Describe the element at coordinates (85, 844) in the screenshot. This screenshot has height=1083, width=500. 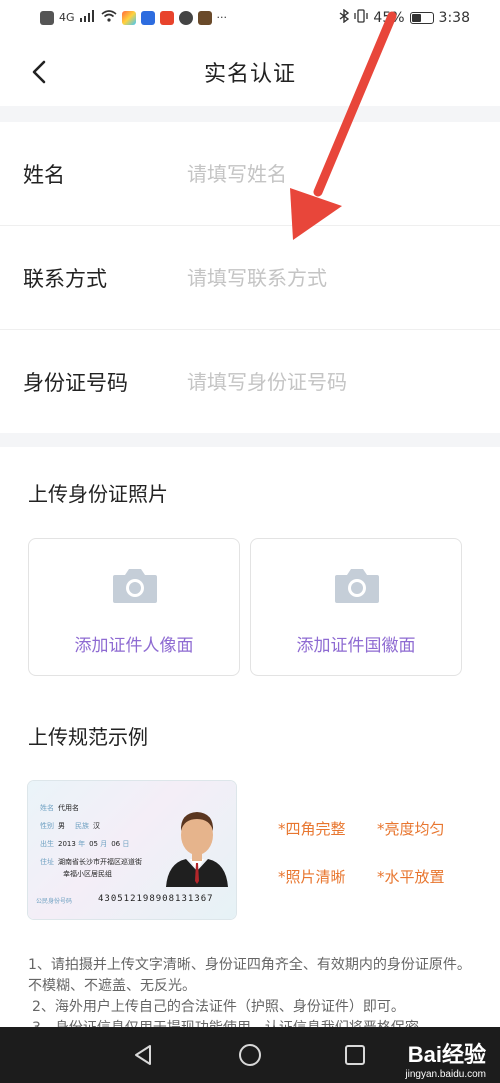
I see `id-birth-line: 出生 2013 年 05 月 06 日` at that location.